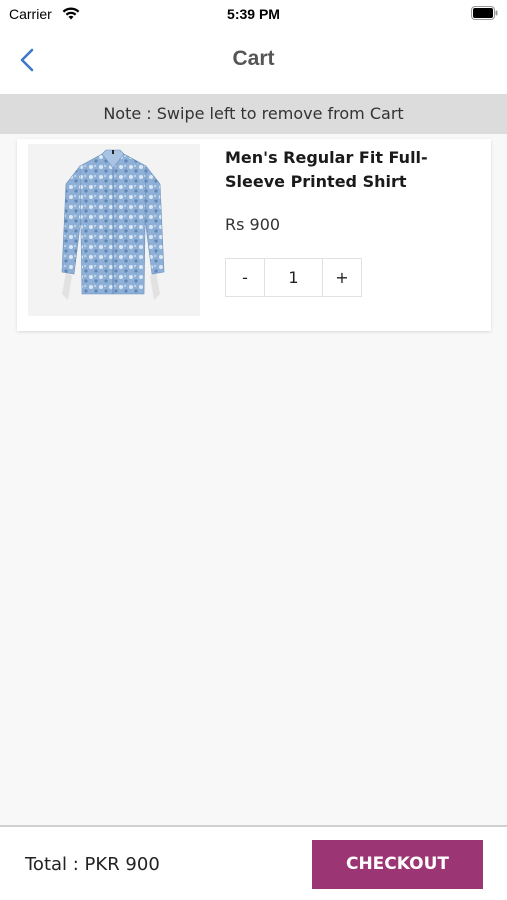 The image size is (507, 900). What do you see at coordinates (253, 862) in the screenshot?
I see `cart-footer: Total : PKR 900 CHECKOUT` at bounding box center [253, 862].